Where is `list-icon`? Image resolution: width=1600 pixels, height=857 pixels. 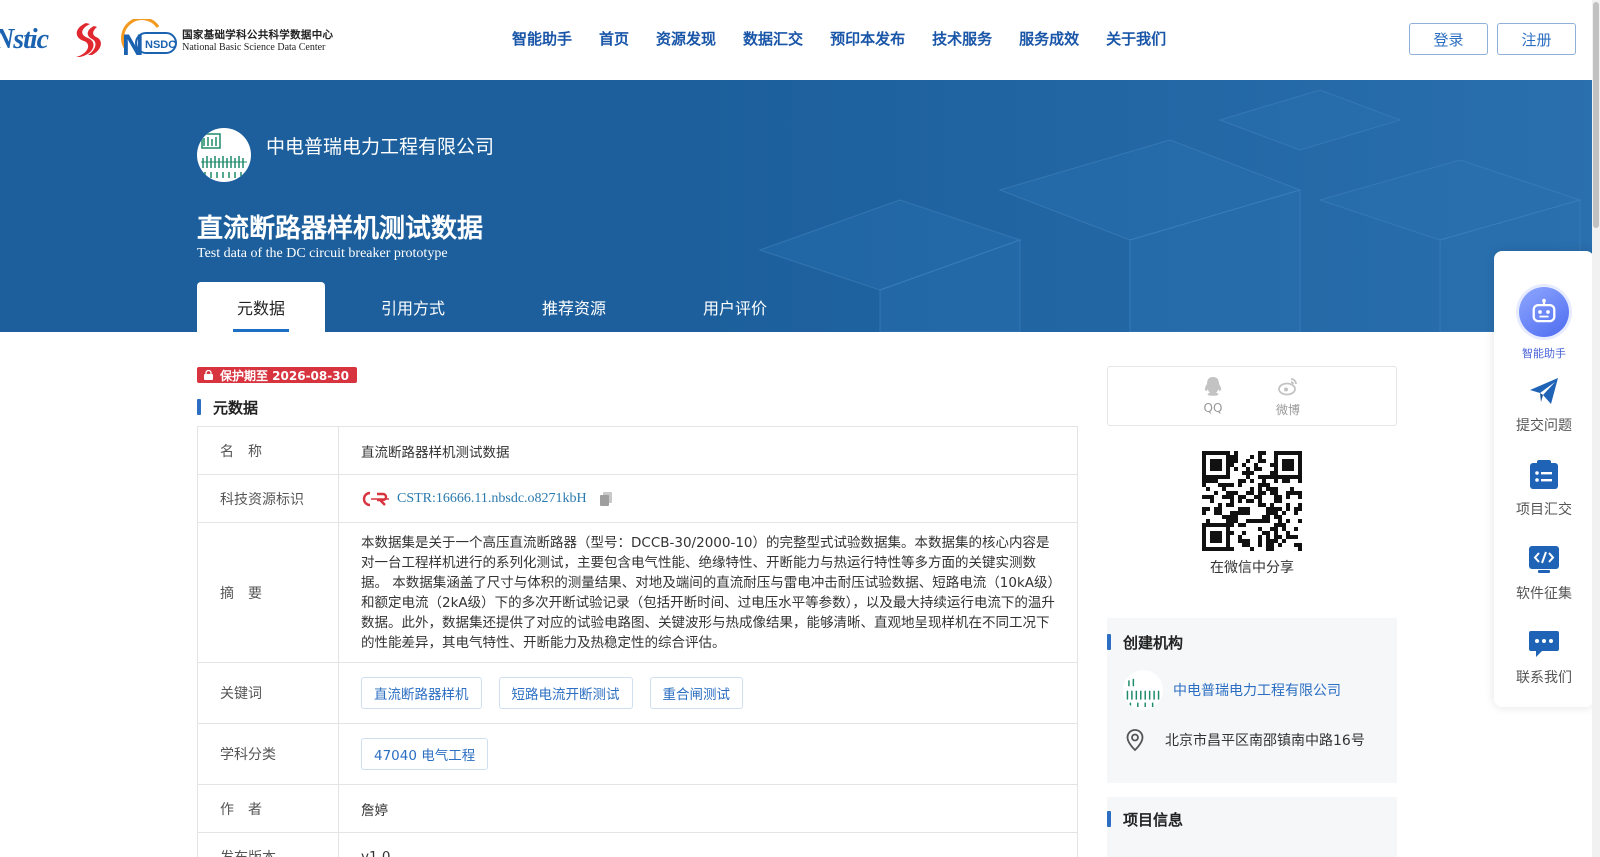
list-icon is located at coordinates (1544, 474).